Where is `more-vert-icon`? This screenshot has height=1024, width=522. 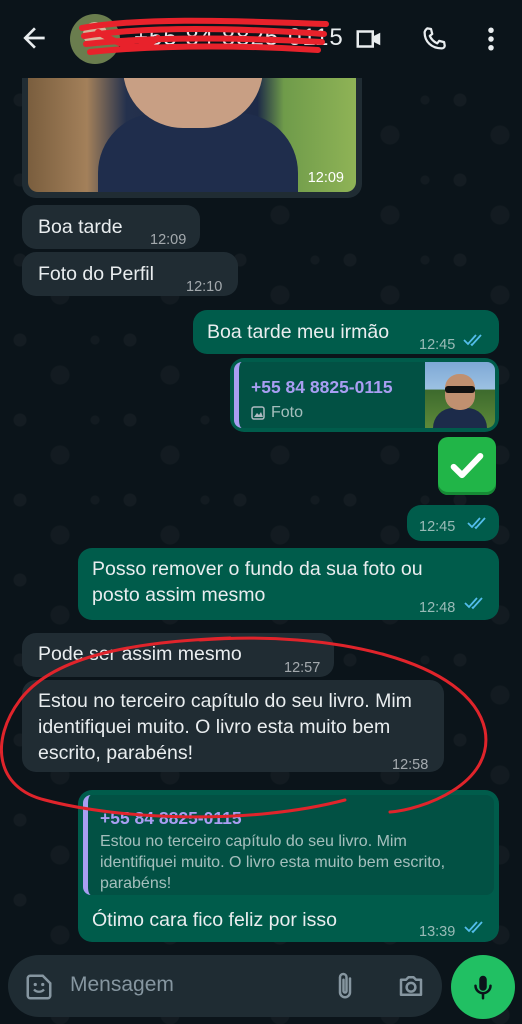 more-vert-icon is located at coordinates (491, 39).